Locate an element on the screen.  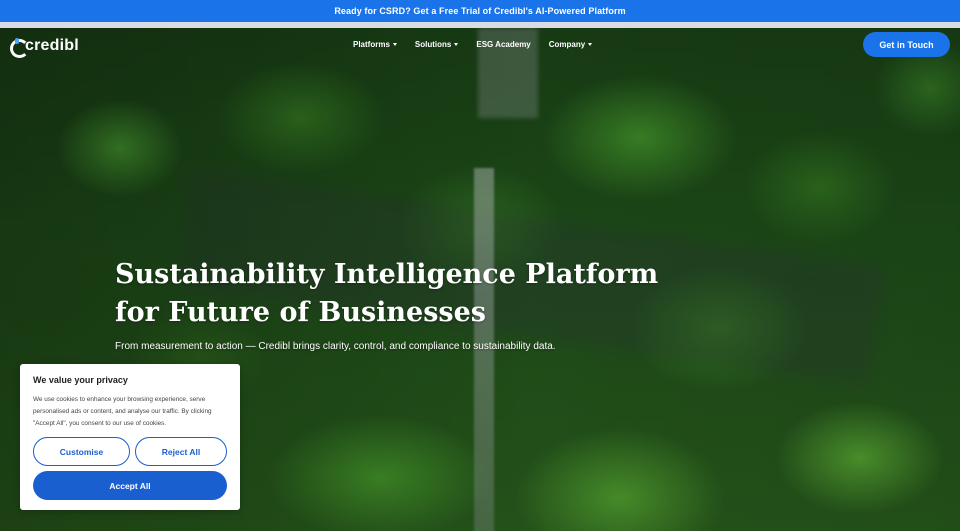
nav-links: Platforms Solutions ESG Academy Company is located at coordinates (481, 44).